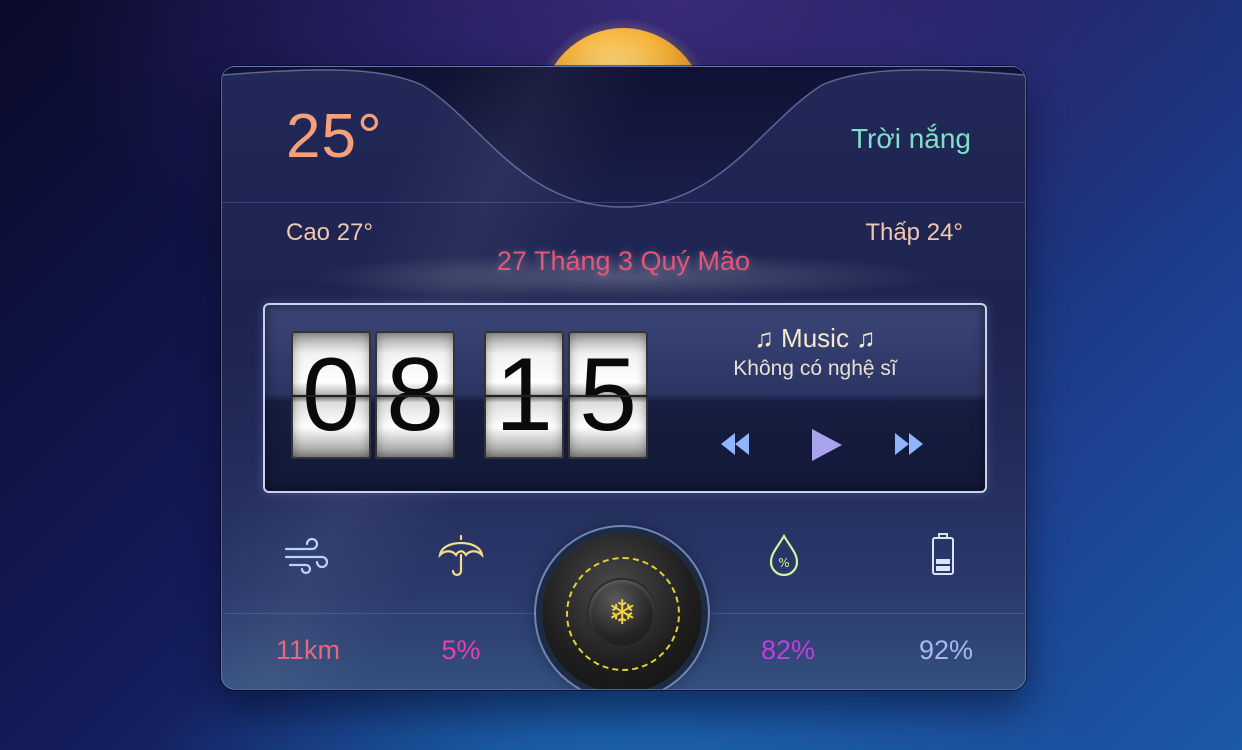  I want to click on clock-music-panel: 0 8 1 5 ♫ Music ♫ Không có nghệ sĩ, so click(625, 398).